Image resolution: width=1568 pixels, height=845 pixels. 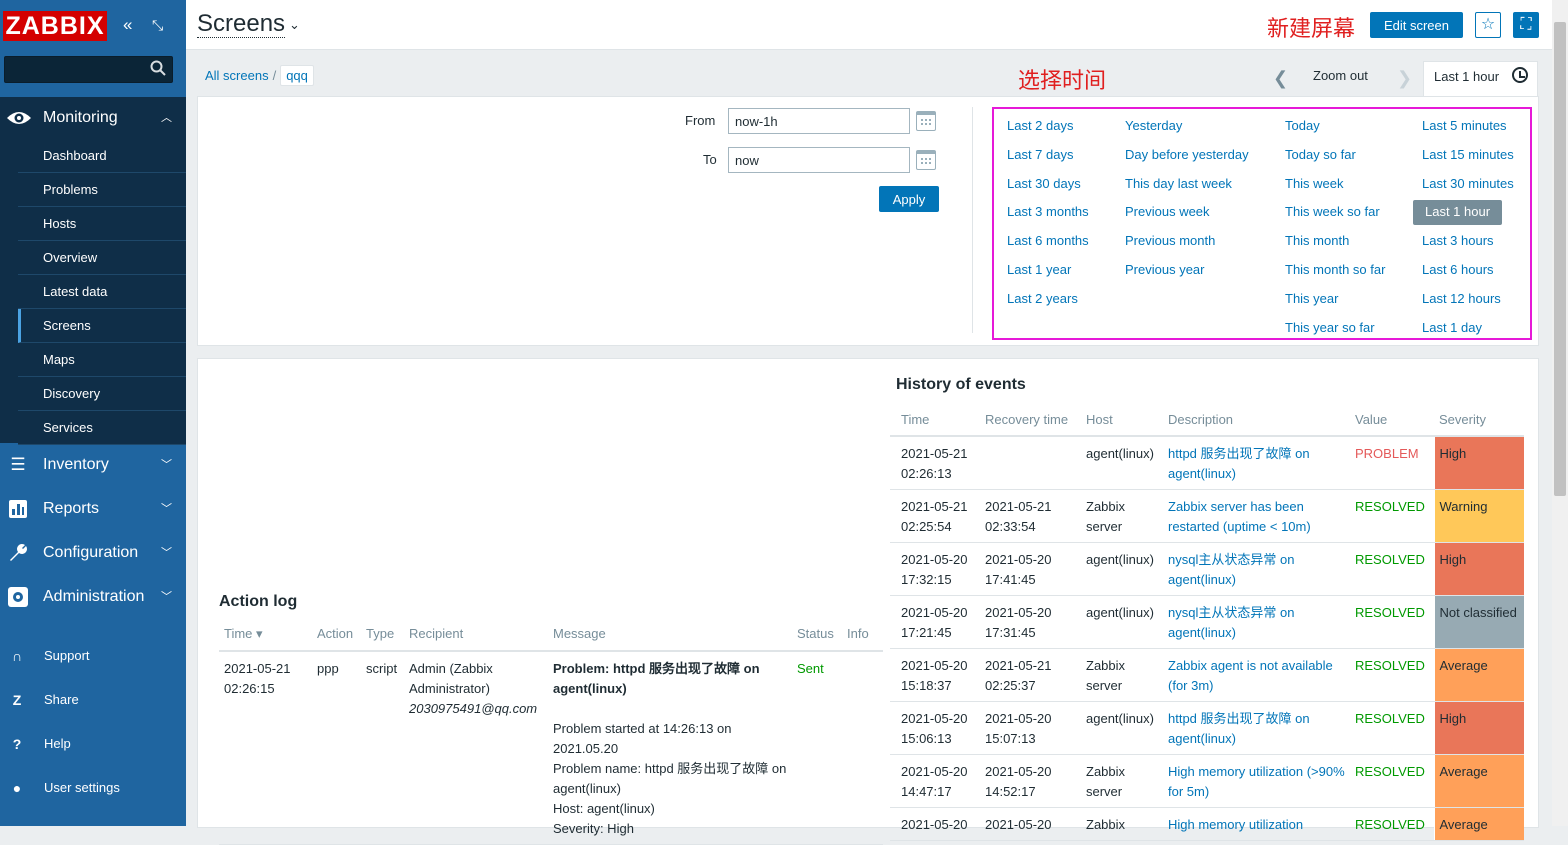 What do you see at coordinates (93, 119) in the screenshot?
I see `menu-monitoring: Monitoring ︿` at bounding box center [93, 119].